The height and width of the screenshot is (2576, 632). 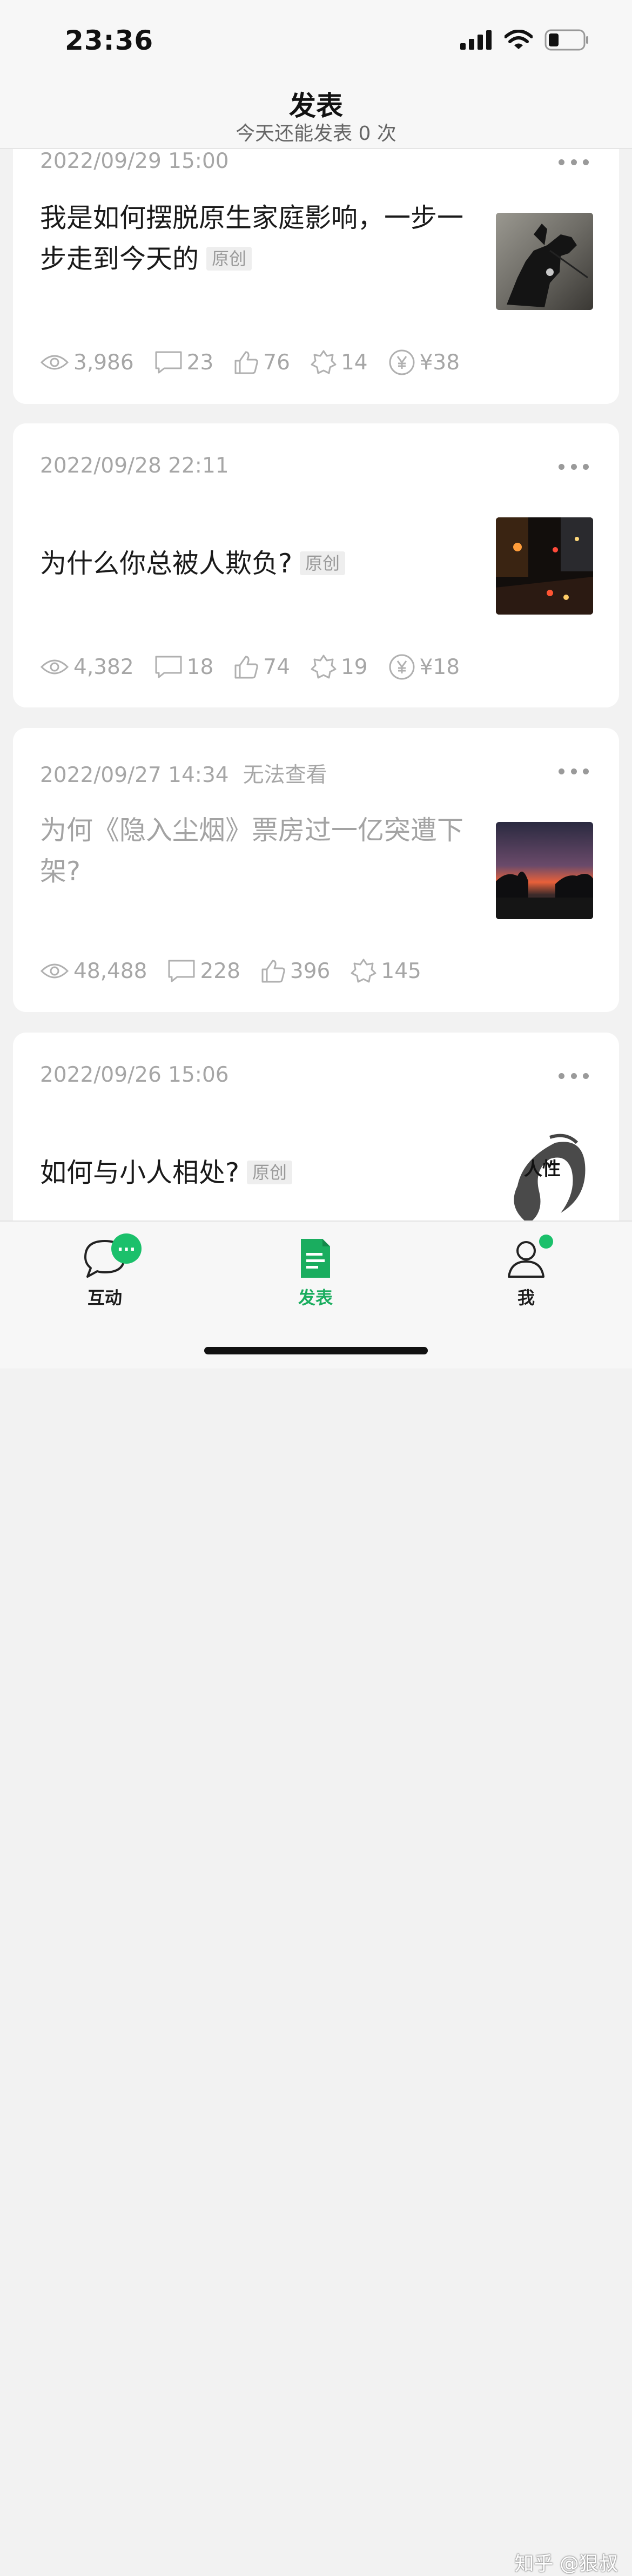 I want to click on views-stat: 4,382, so click(x=87, y=667).